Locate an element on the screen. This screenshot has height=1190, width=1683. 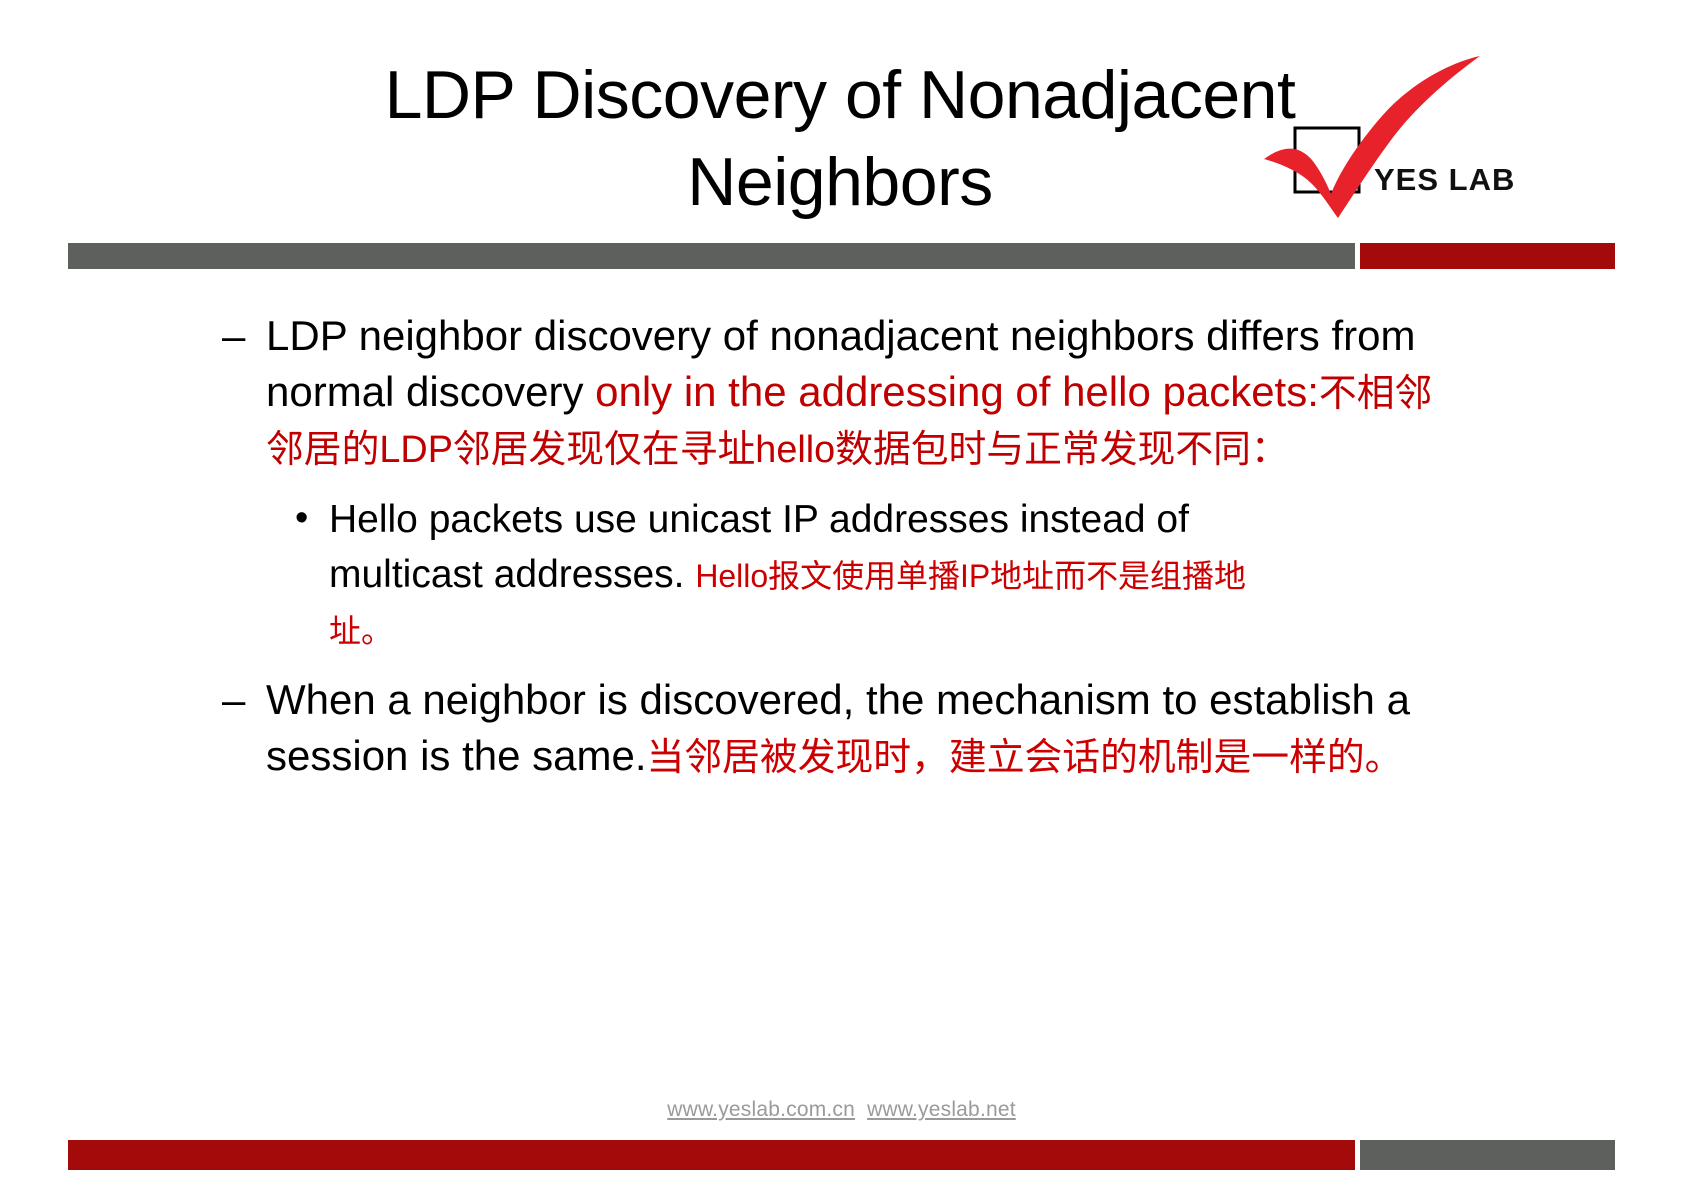
bottom-divider-bar is located at coordinates (841, 1155).